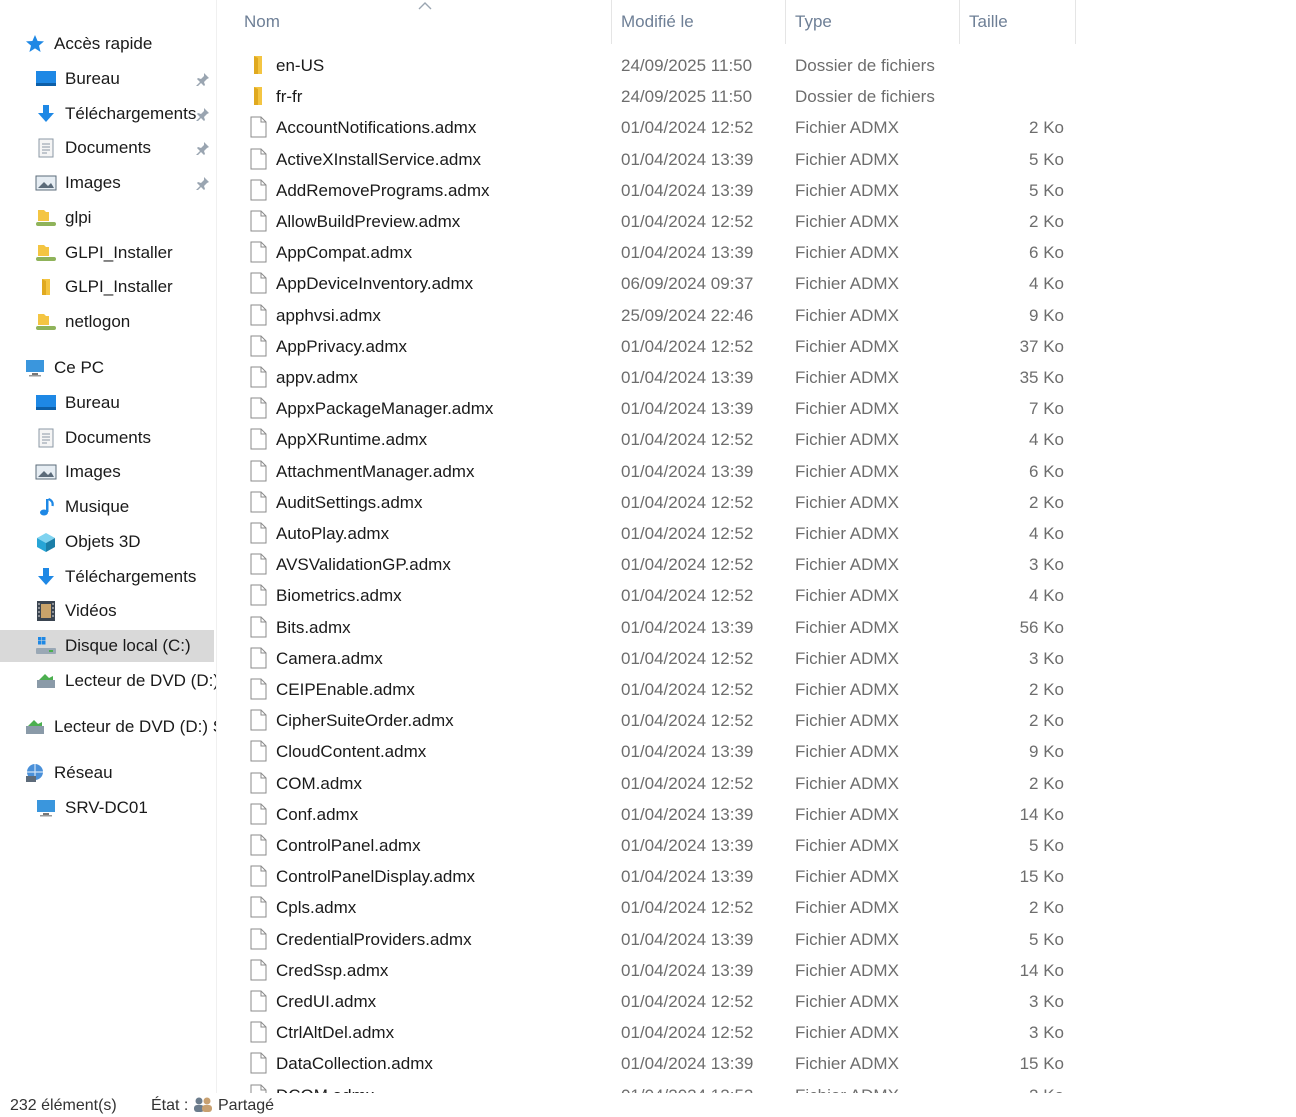 This screenshot has height=1117, width=1296. Describe the element at coordinates (46, 79) in the screenshot. I see `desktop-icon` at that location.